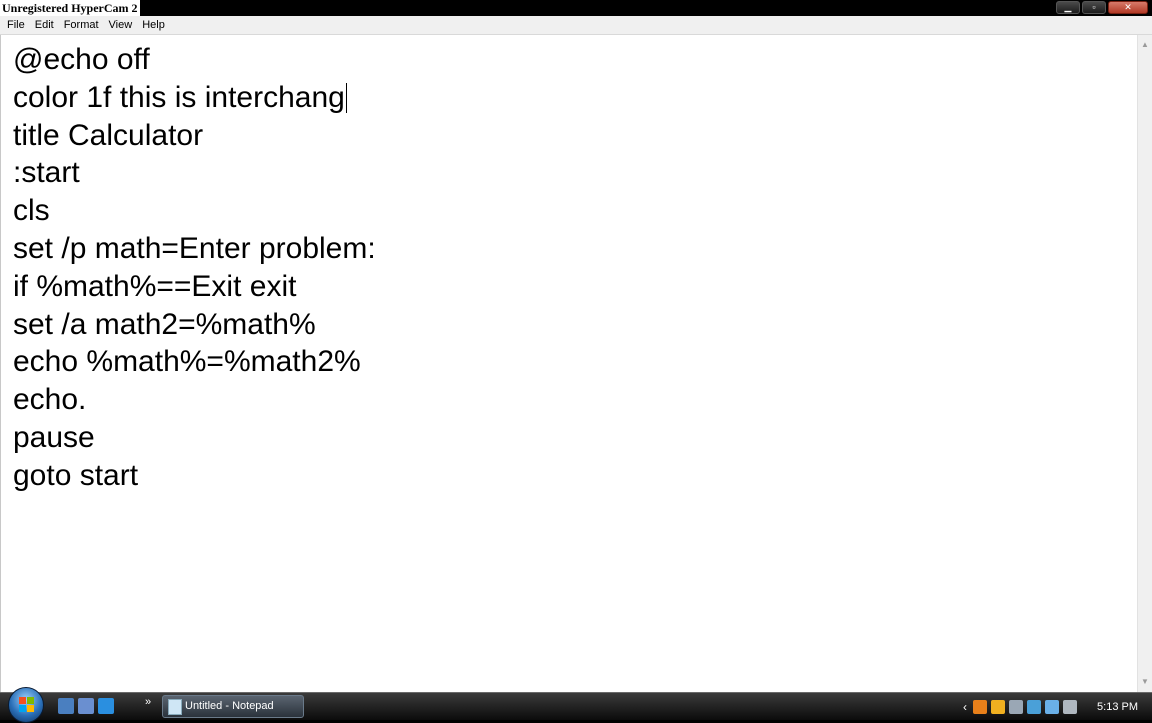 This screenshot has width=1152, height=723. What do you see at coordinates (155, 286) in the screenshot?
I see `editor-line: if %math%==Exit exit` at bounding box center [155, 286].